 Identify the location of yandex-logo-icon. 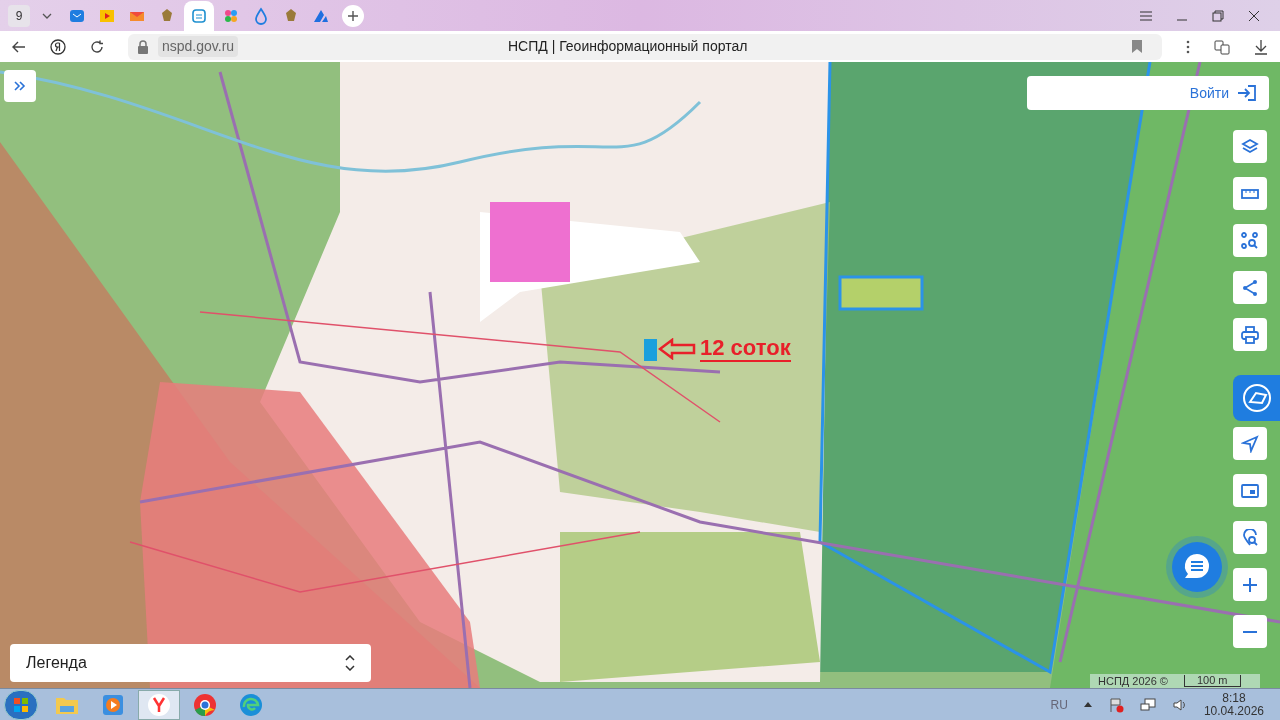
(58, 46).